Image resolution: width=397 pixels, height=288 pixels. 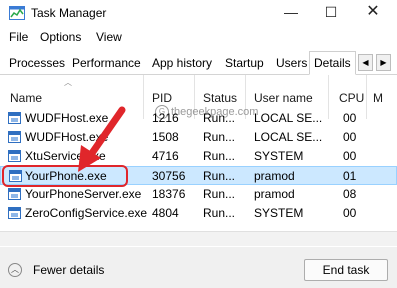 What do you see at coordinates (15, 270) in the screenshot?
I see `collapse-chevron-icon: ︿` at bounding box center [15, 270].